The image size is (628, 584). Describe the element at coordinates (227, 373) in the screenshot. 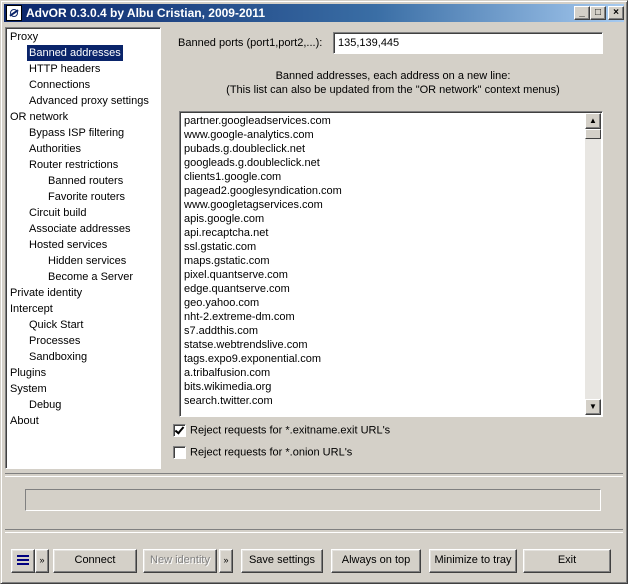

I see `address-line: a.tribalfusion.com` at that location.